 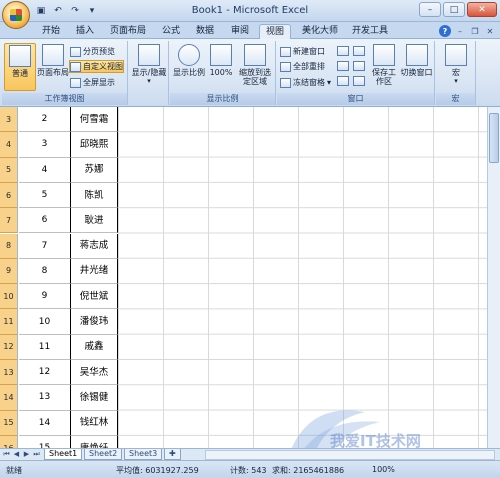 I want to click on vertical-scrollbar, so click(x=493, y=277).